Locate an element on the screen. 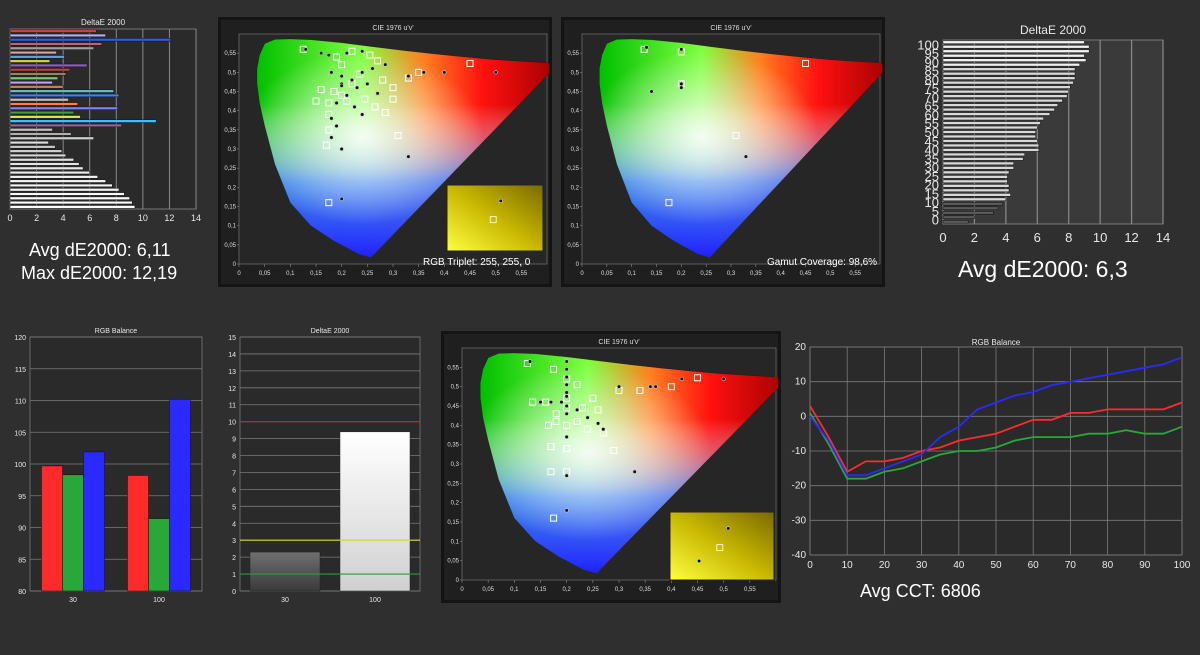 The image size is (1200, 655). y-tick-label: 0,1 is located at coordinates (575, 227).